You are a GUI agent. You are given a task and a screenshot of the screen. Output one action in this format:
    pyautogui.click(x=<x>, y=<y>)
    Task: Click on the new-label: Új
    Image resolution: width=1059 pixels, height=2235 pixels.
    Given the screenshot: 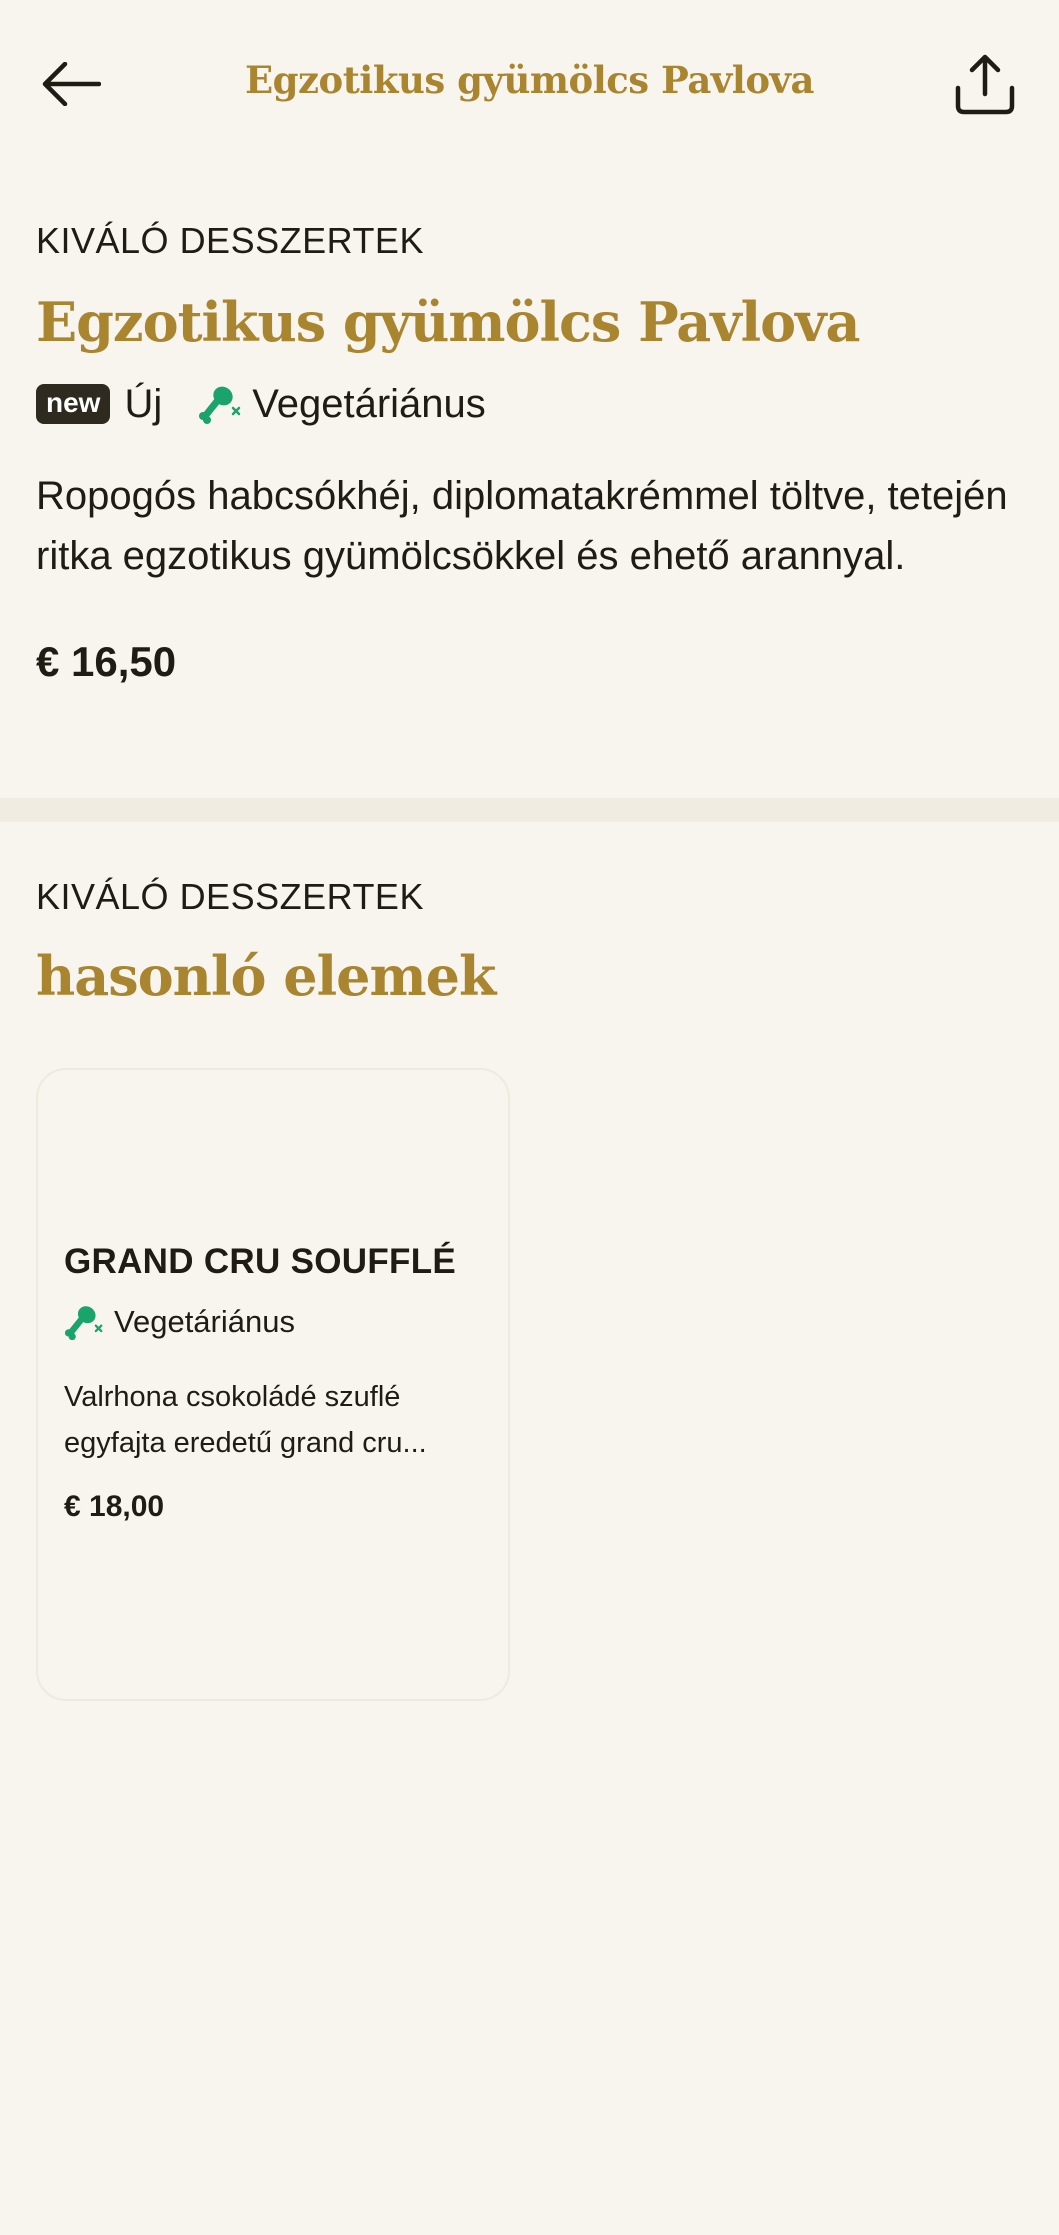 What is the action you would take?
    pyautogui.click(x=143, y=403)
    